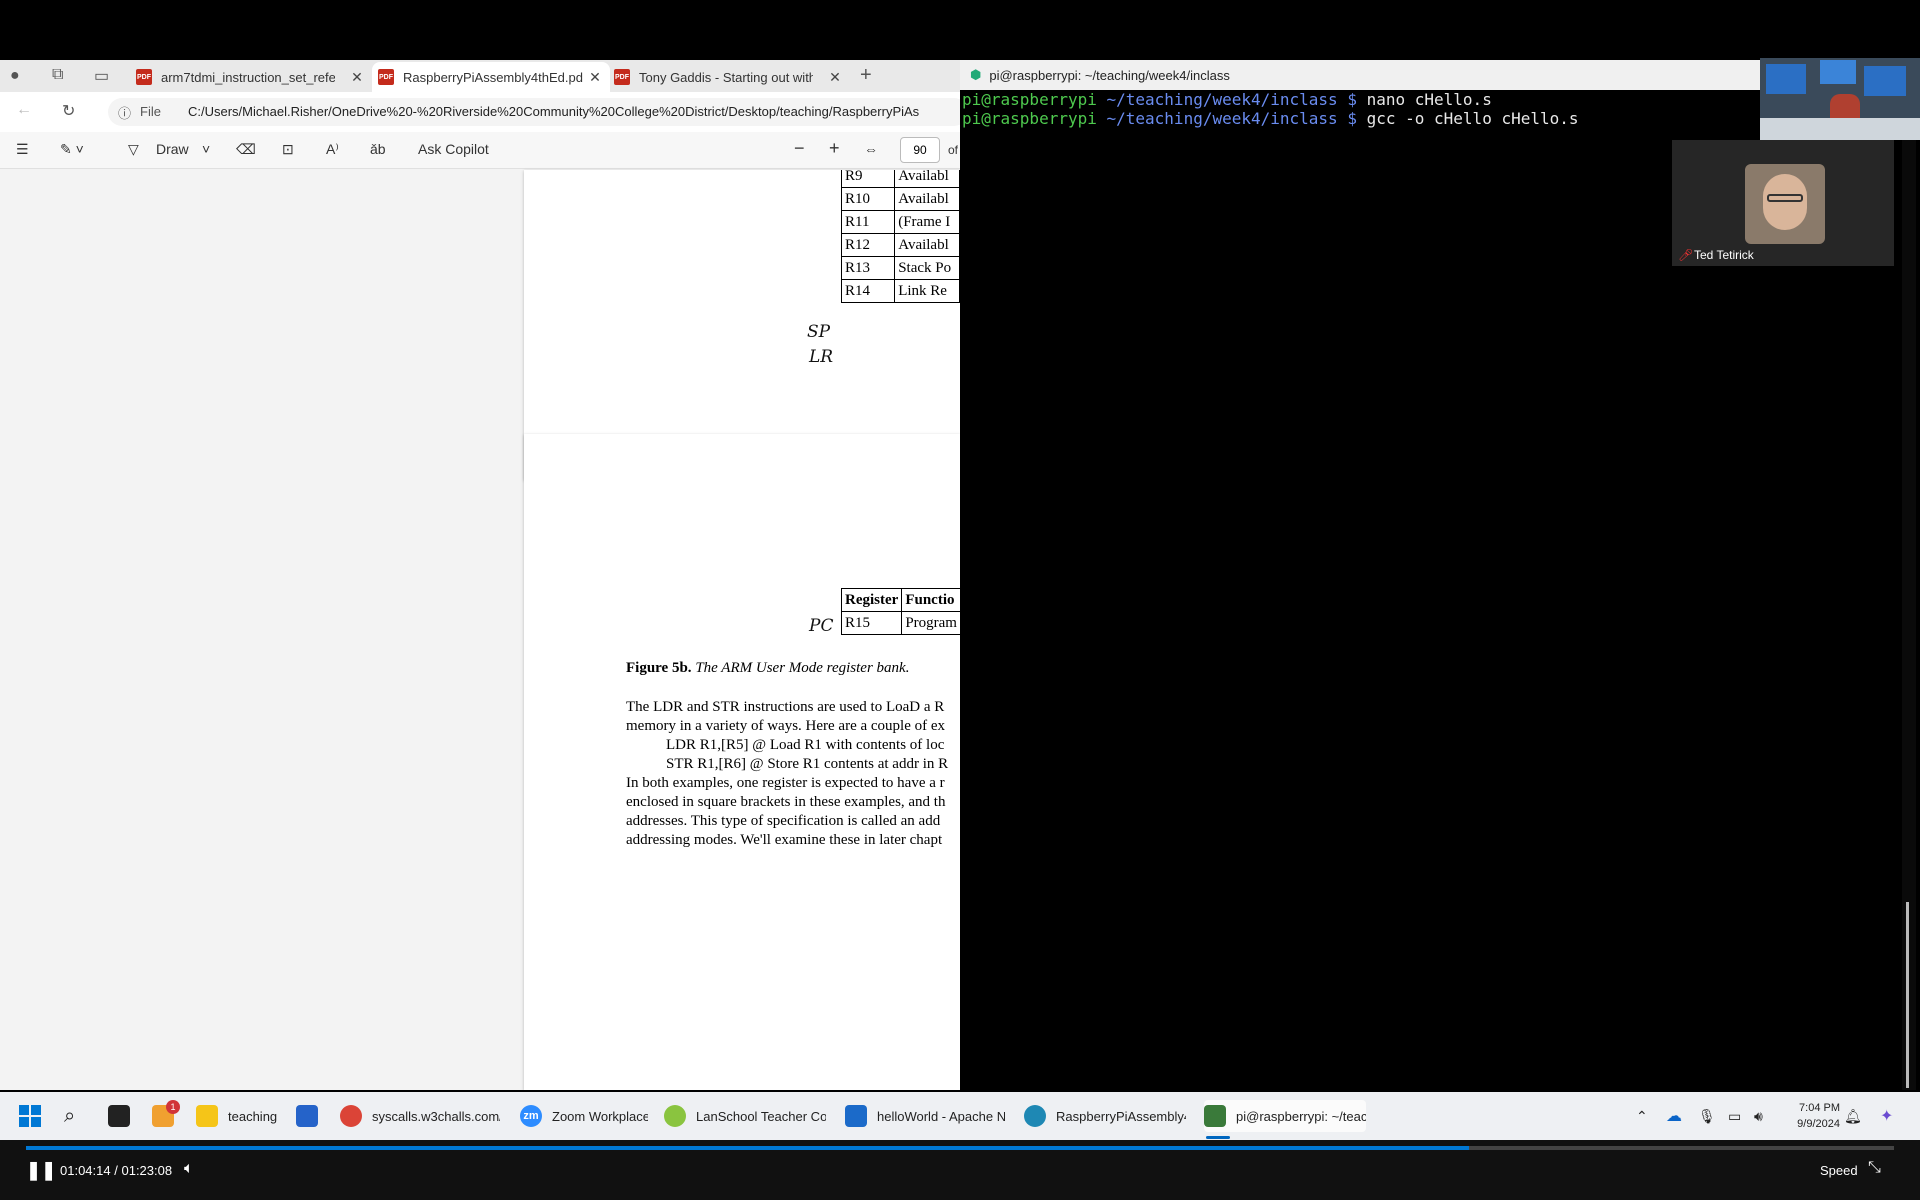 This screenshot has width=1920, height=1200. I want to click on table-row: R9 Availabl, so click(900, 179).